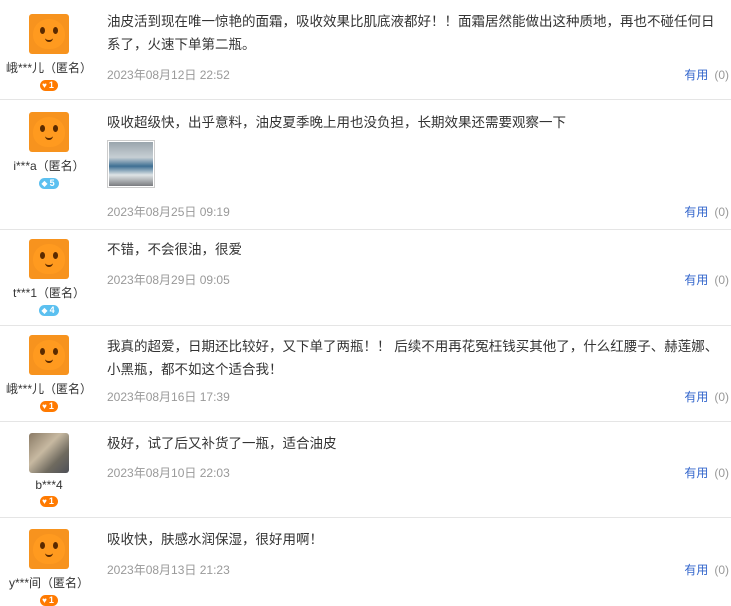 Image resolution: width=731 pixels, height=606 pixels. I want to click on reviewer-info: b***4 ♥ 1, so click(49, 470).